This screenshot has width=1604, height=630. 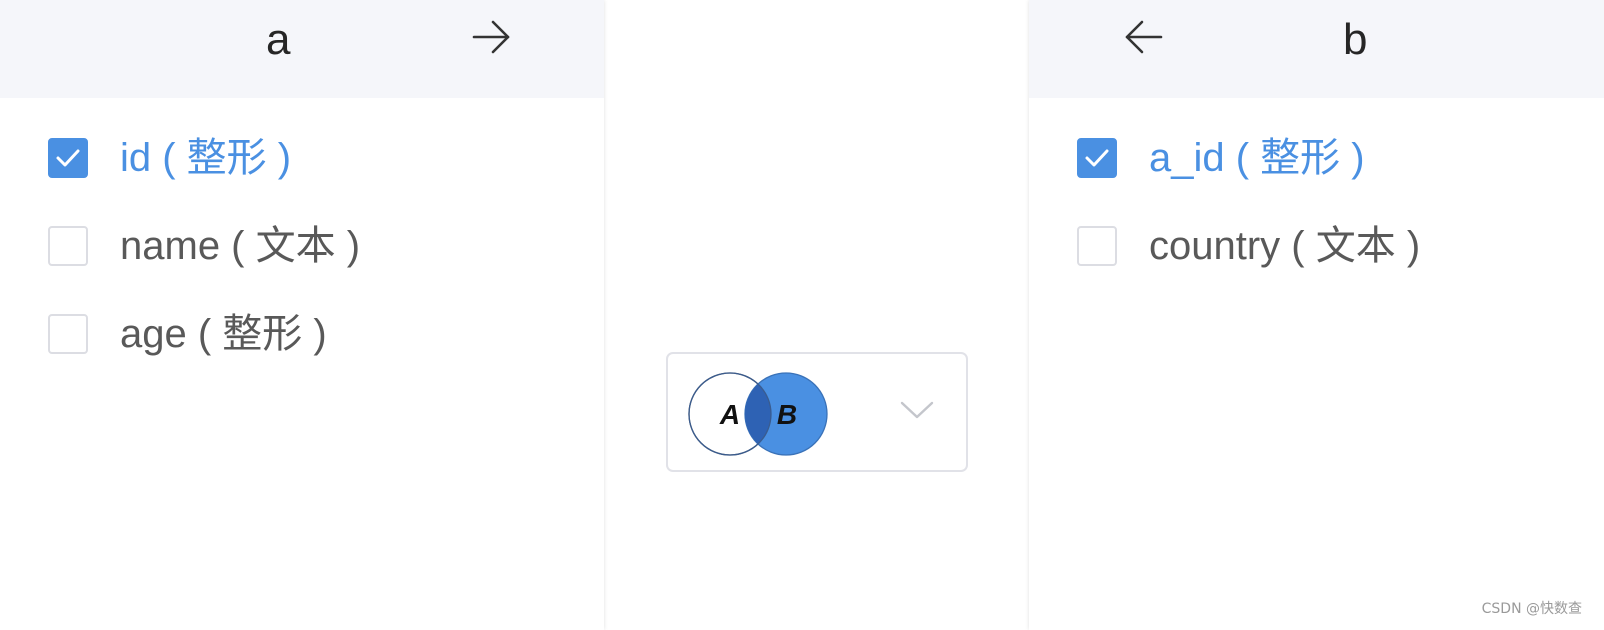 What do you see at coordinates (1316, 49) in the screenshot?
I see `table-b-header: b` at bounding box center [1316, 49].